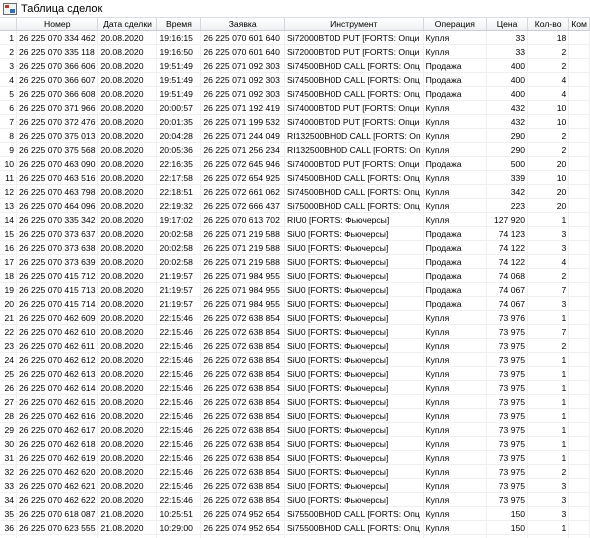 Image resolution: width=590 pixels, height=538 pixels. What do you see at coordinates (57, 247) in the screenshot?
I see `cell-number: 26 225 070 373 638` at bounding box center [57, 247].